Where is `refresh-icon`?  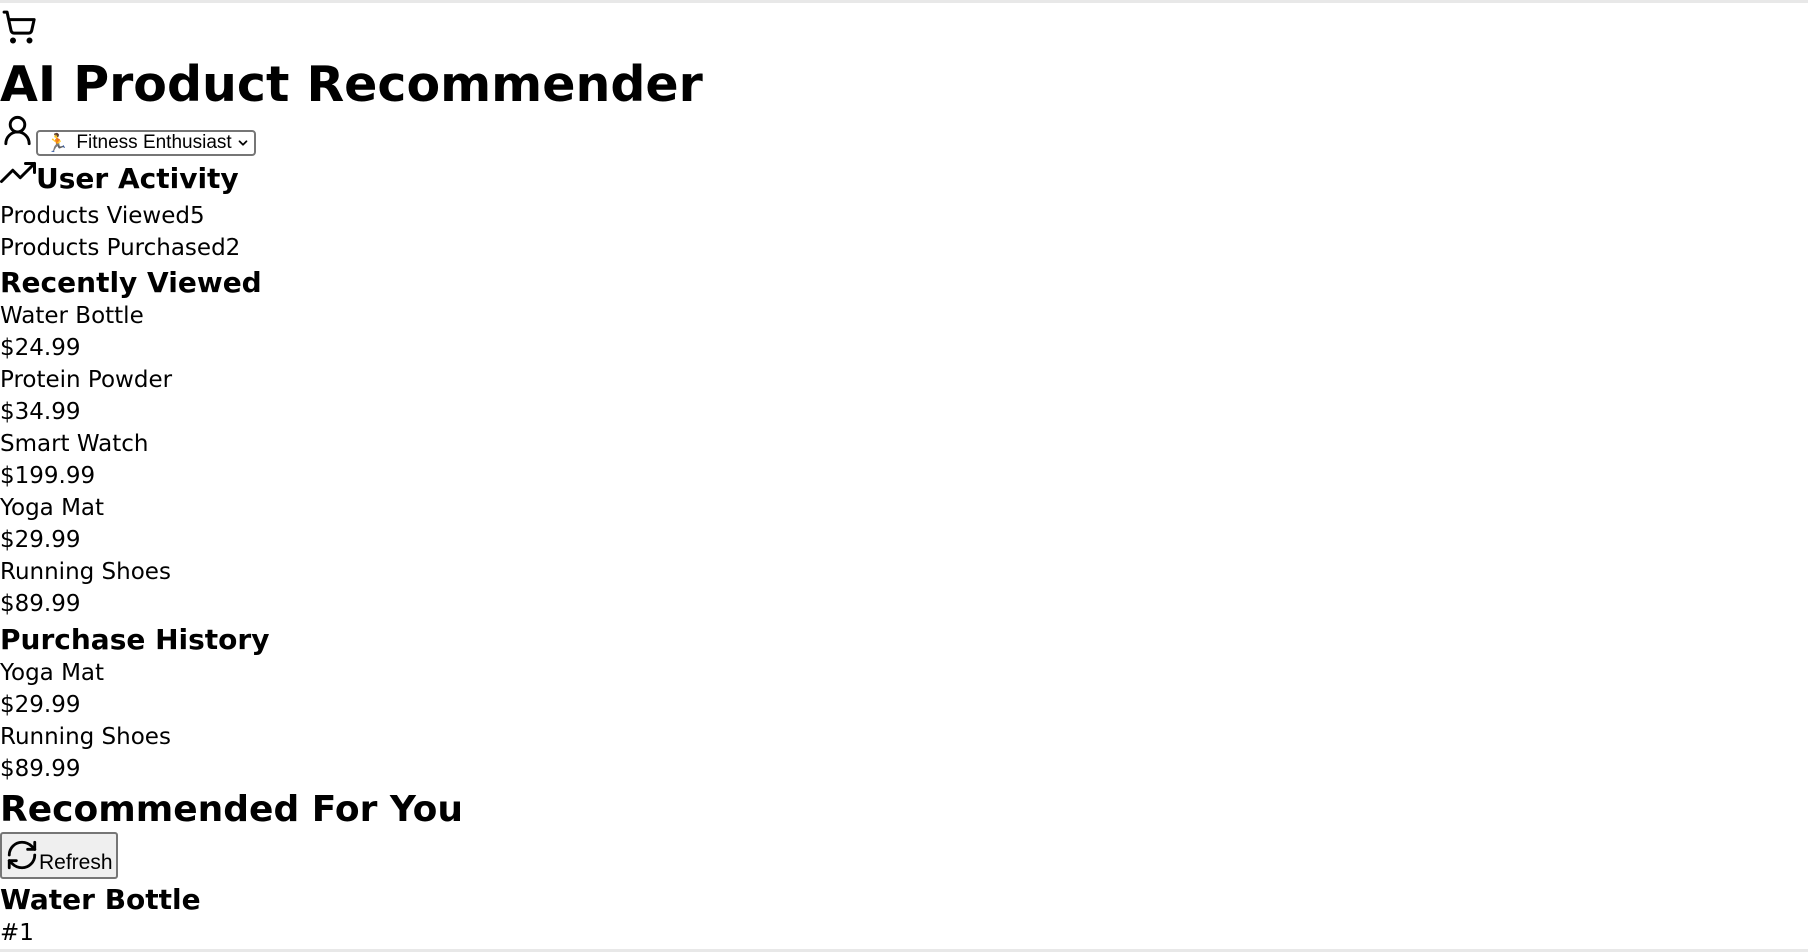 refresh-icon is located at coordinates (22, 855).